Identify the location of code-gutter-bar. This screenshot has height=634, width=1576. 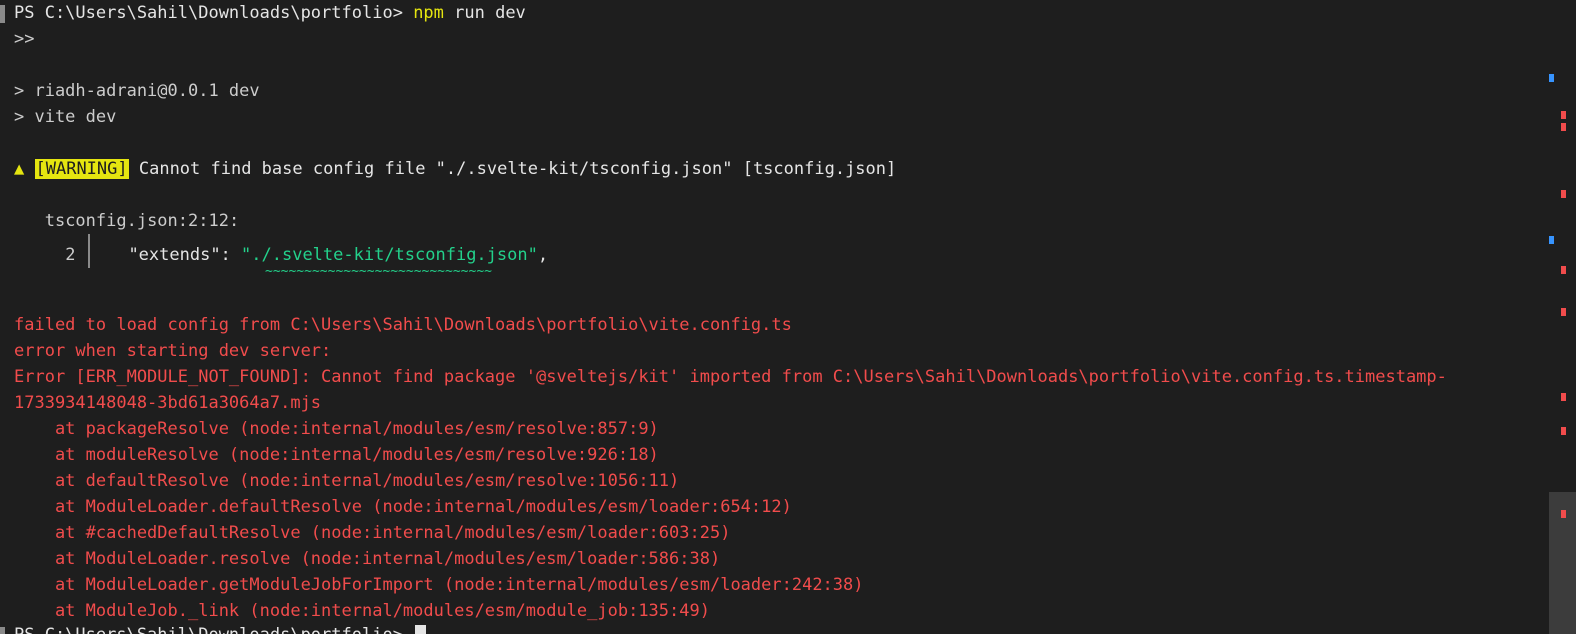
(89, 251).